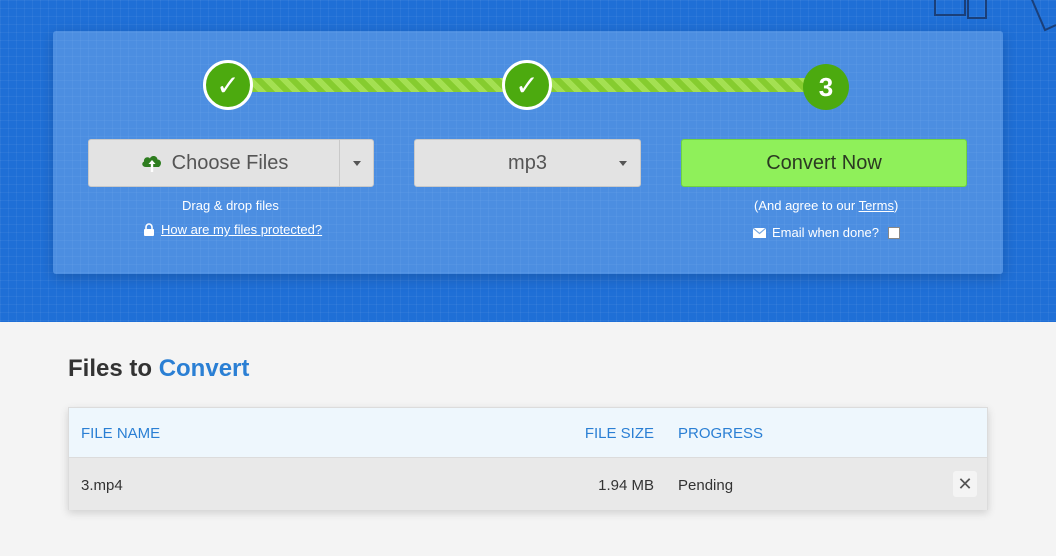  What do you see at coordinates (528, 484) in the screenshot?
I see `table-row: 3.mp4 1.94 MB Pending ✕` at bounding box center [528, 484].